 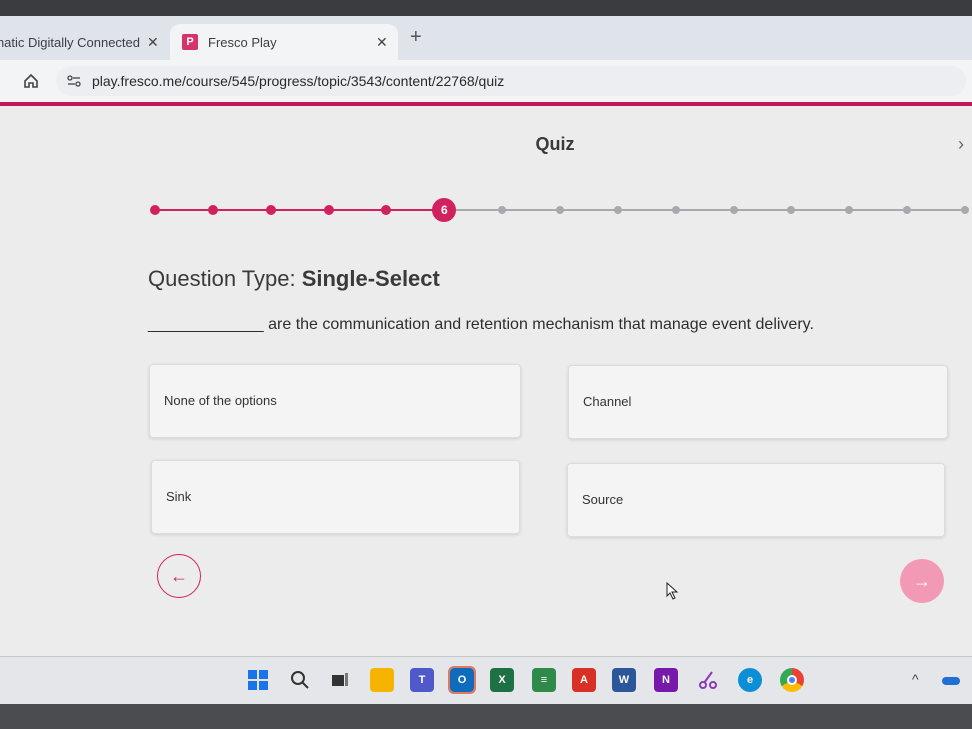 I want to click on teams-icon: T, so click(x=422, y=680).